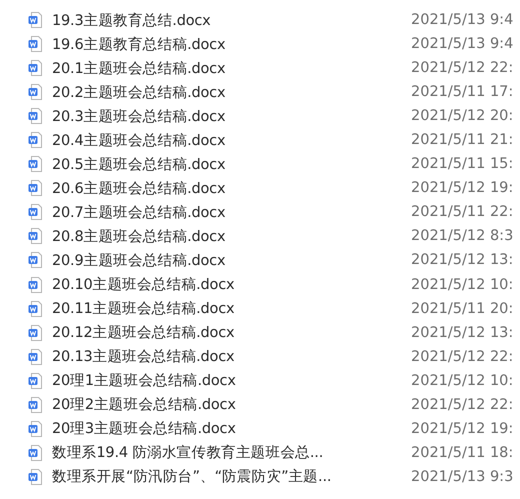 This screenshot has height=499, width=520. Describe the element at coordinates (462, 476) in the screenshot. I see `modified-date: 2021/5/13 9:3` at that location.